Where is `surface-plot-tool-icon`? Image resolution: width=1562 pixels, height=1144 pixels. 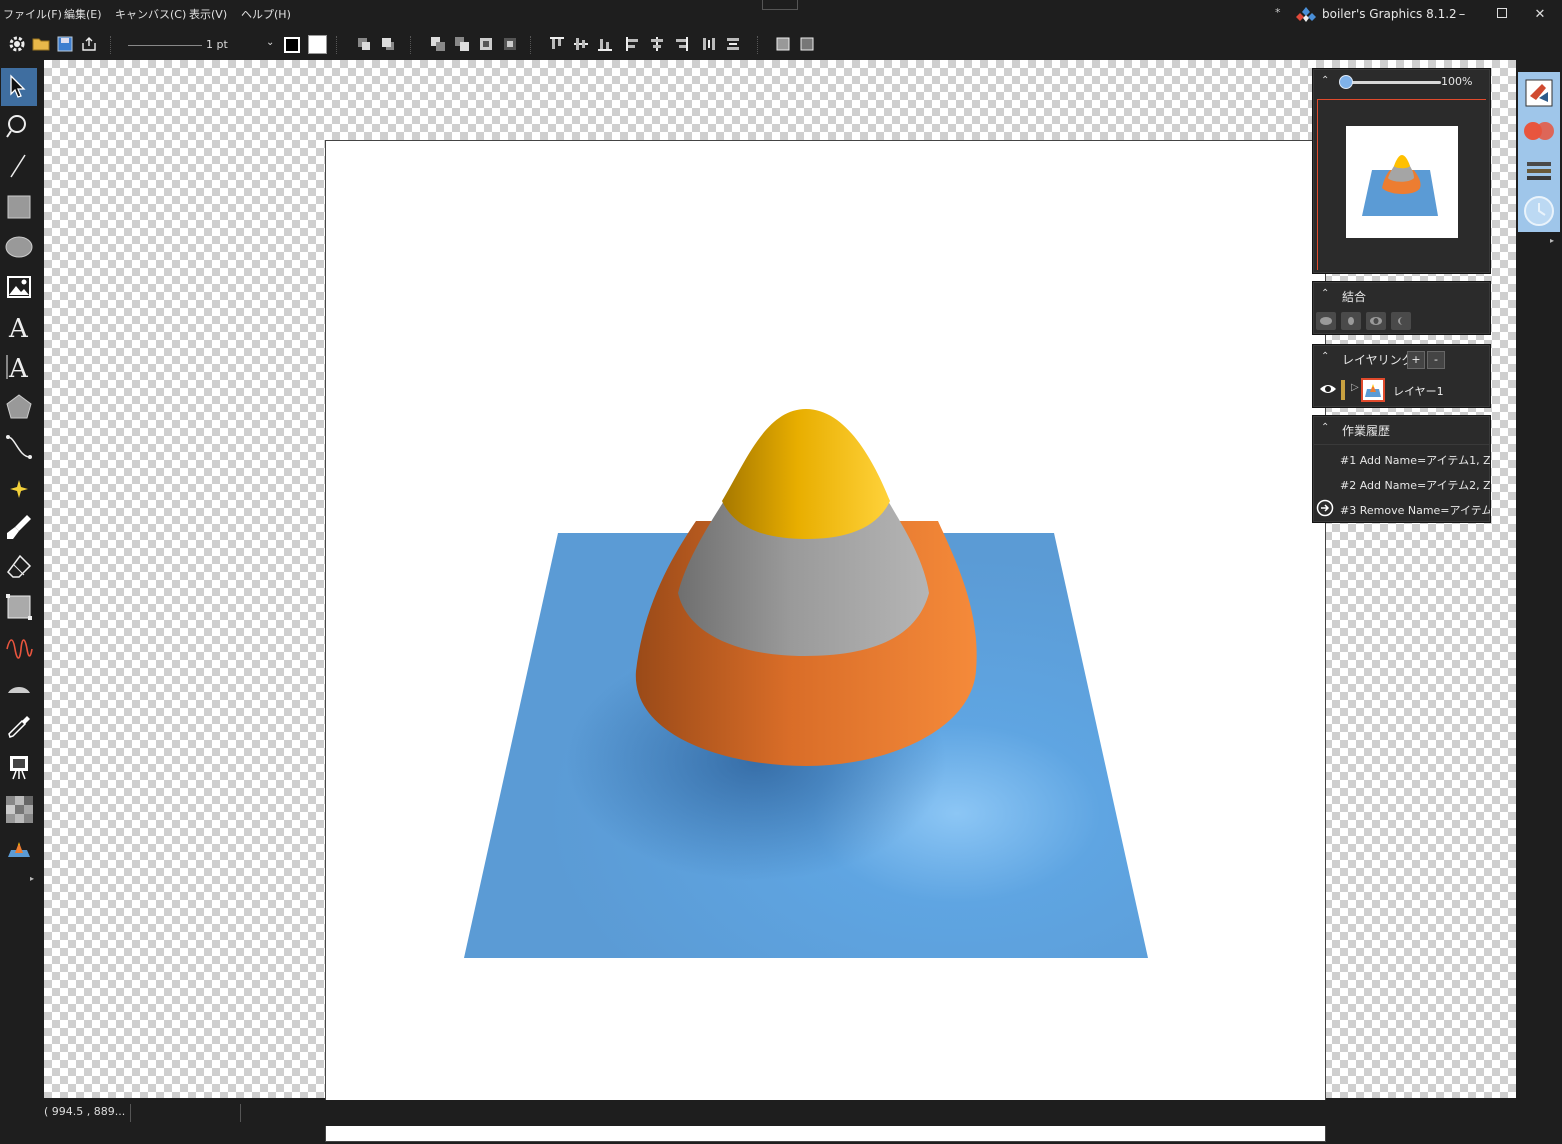
surface-plot-tool-icon is located at coordinates (19, 849).